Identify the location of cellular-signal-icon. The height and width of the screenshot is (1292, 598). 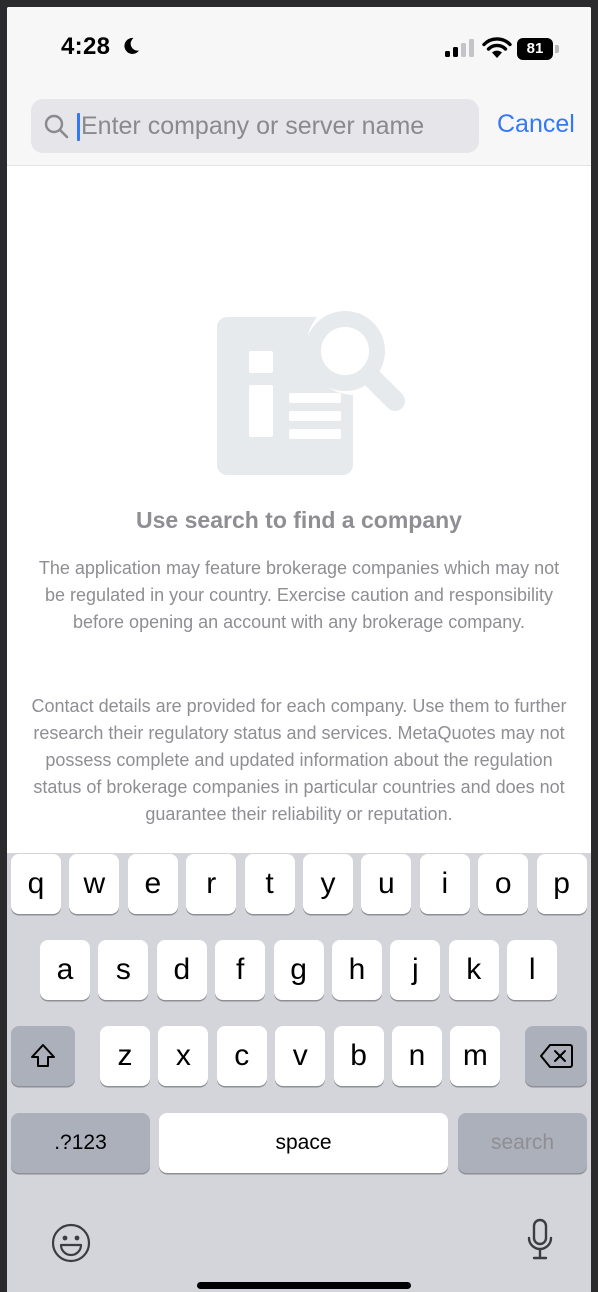
(459, 48).